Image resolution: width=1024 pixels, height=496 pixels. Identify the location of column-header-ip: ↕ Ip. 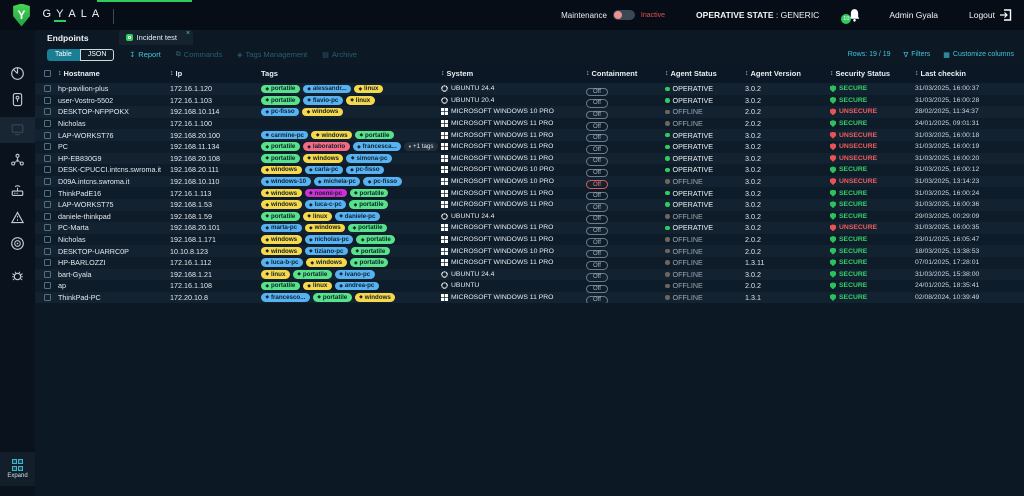
(215, 73).